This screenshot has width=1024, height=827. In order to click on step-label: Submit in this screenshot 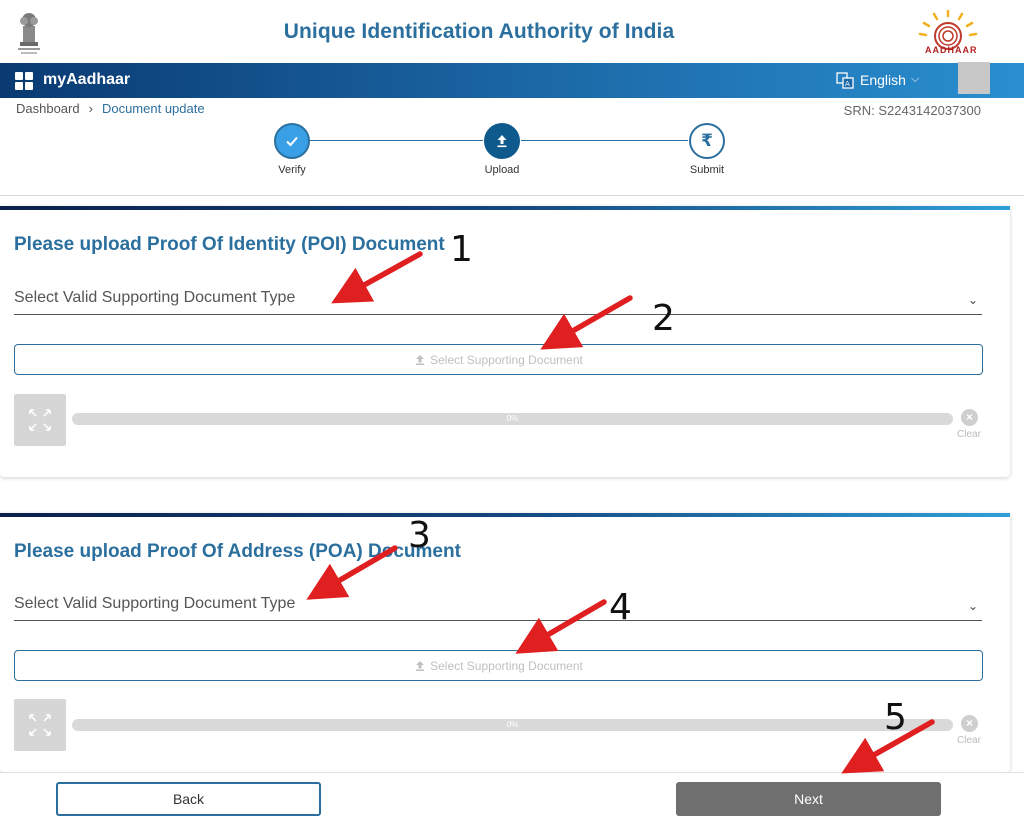, I will do `click(707, 170)`.